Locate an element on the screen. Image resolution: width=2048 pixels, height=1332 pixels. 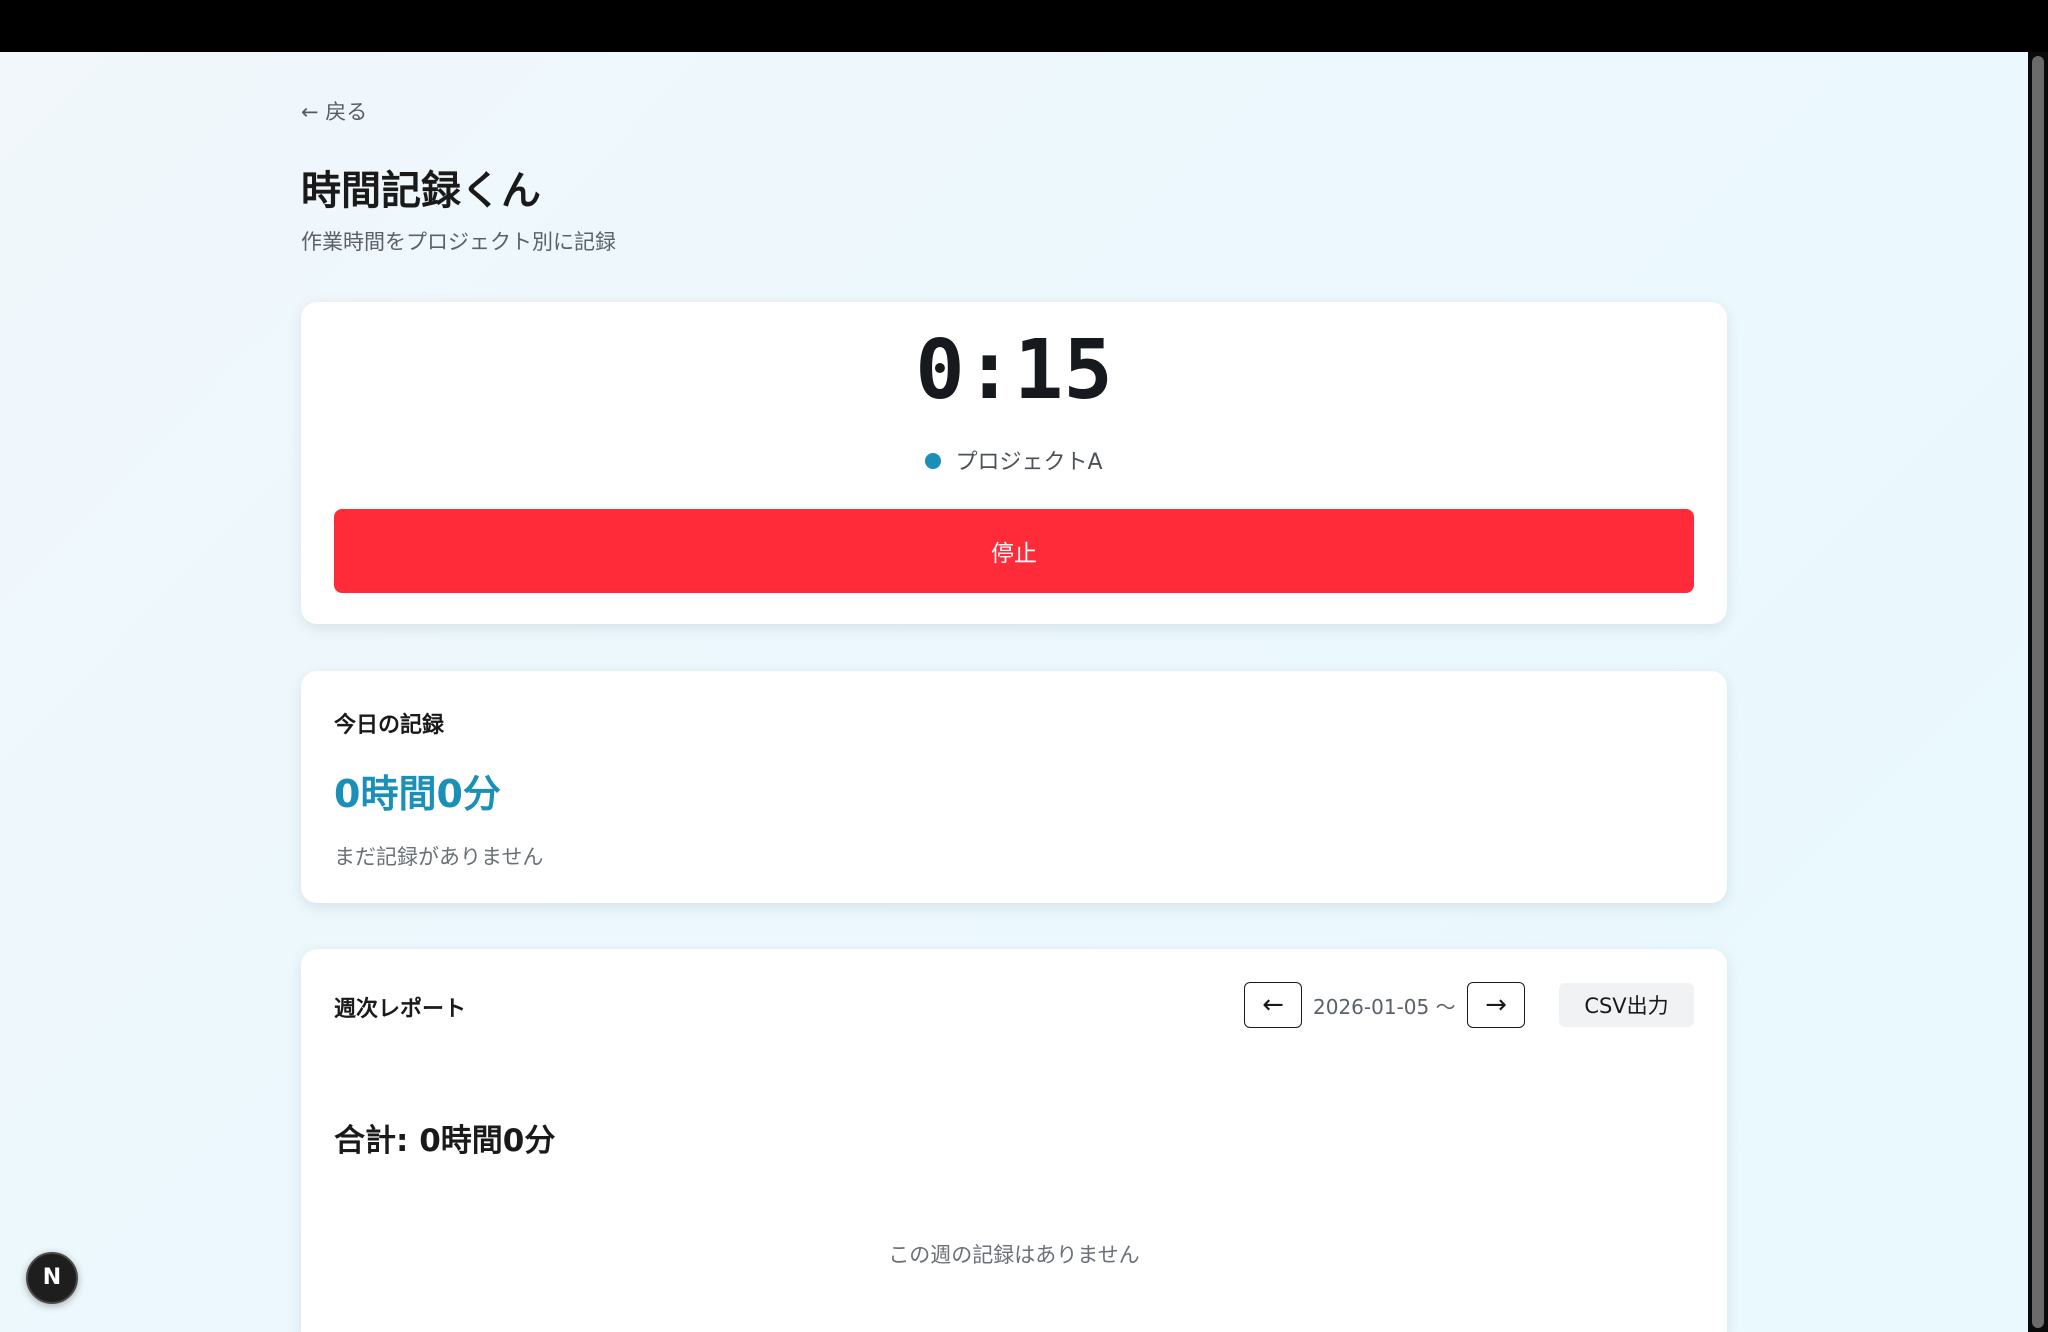
scrollbar is located at coordinates (2038, 692).